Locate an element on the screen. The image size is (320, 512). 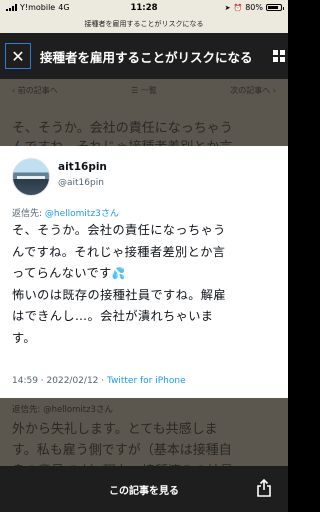
url-bar: 接種者を雇用することがリスクになる is located at coordinates (144, 24).